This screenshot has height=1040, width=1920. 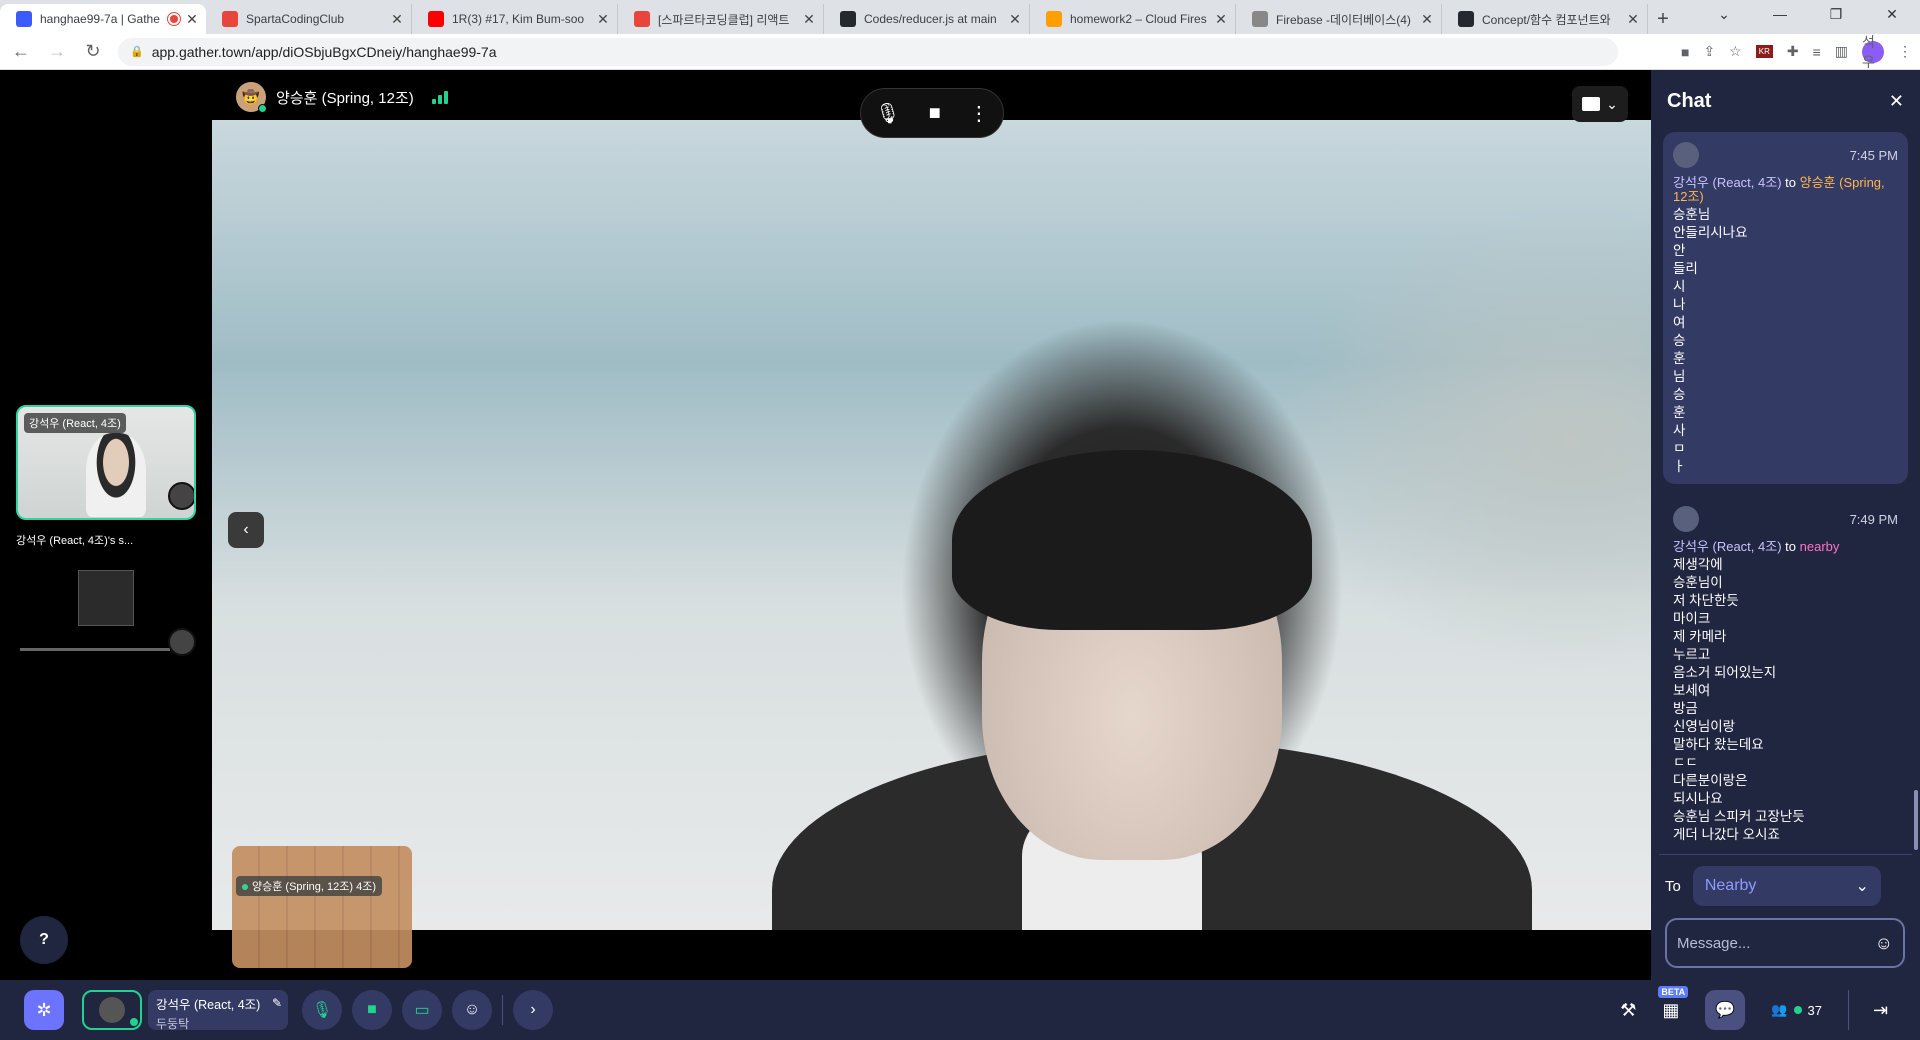 What do you see at coordinates (1673, 1003) in the screenshot?
I see `calendar-icon: BETA ▦` at bounding box center [1673, 1003].